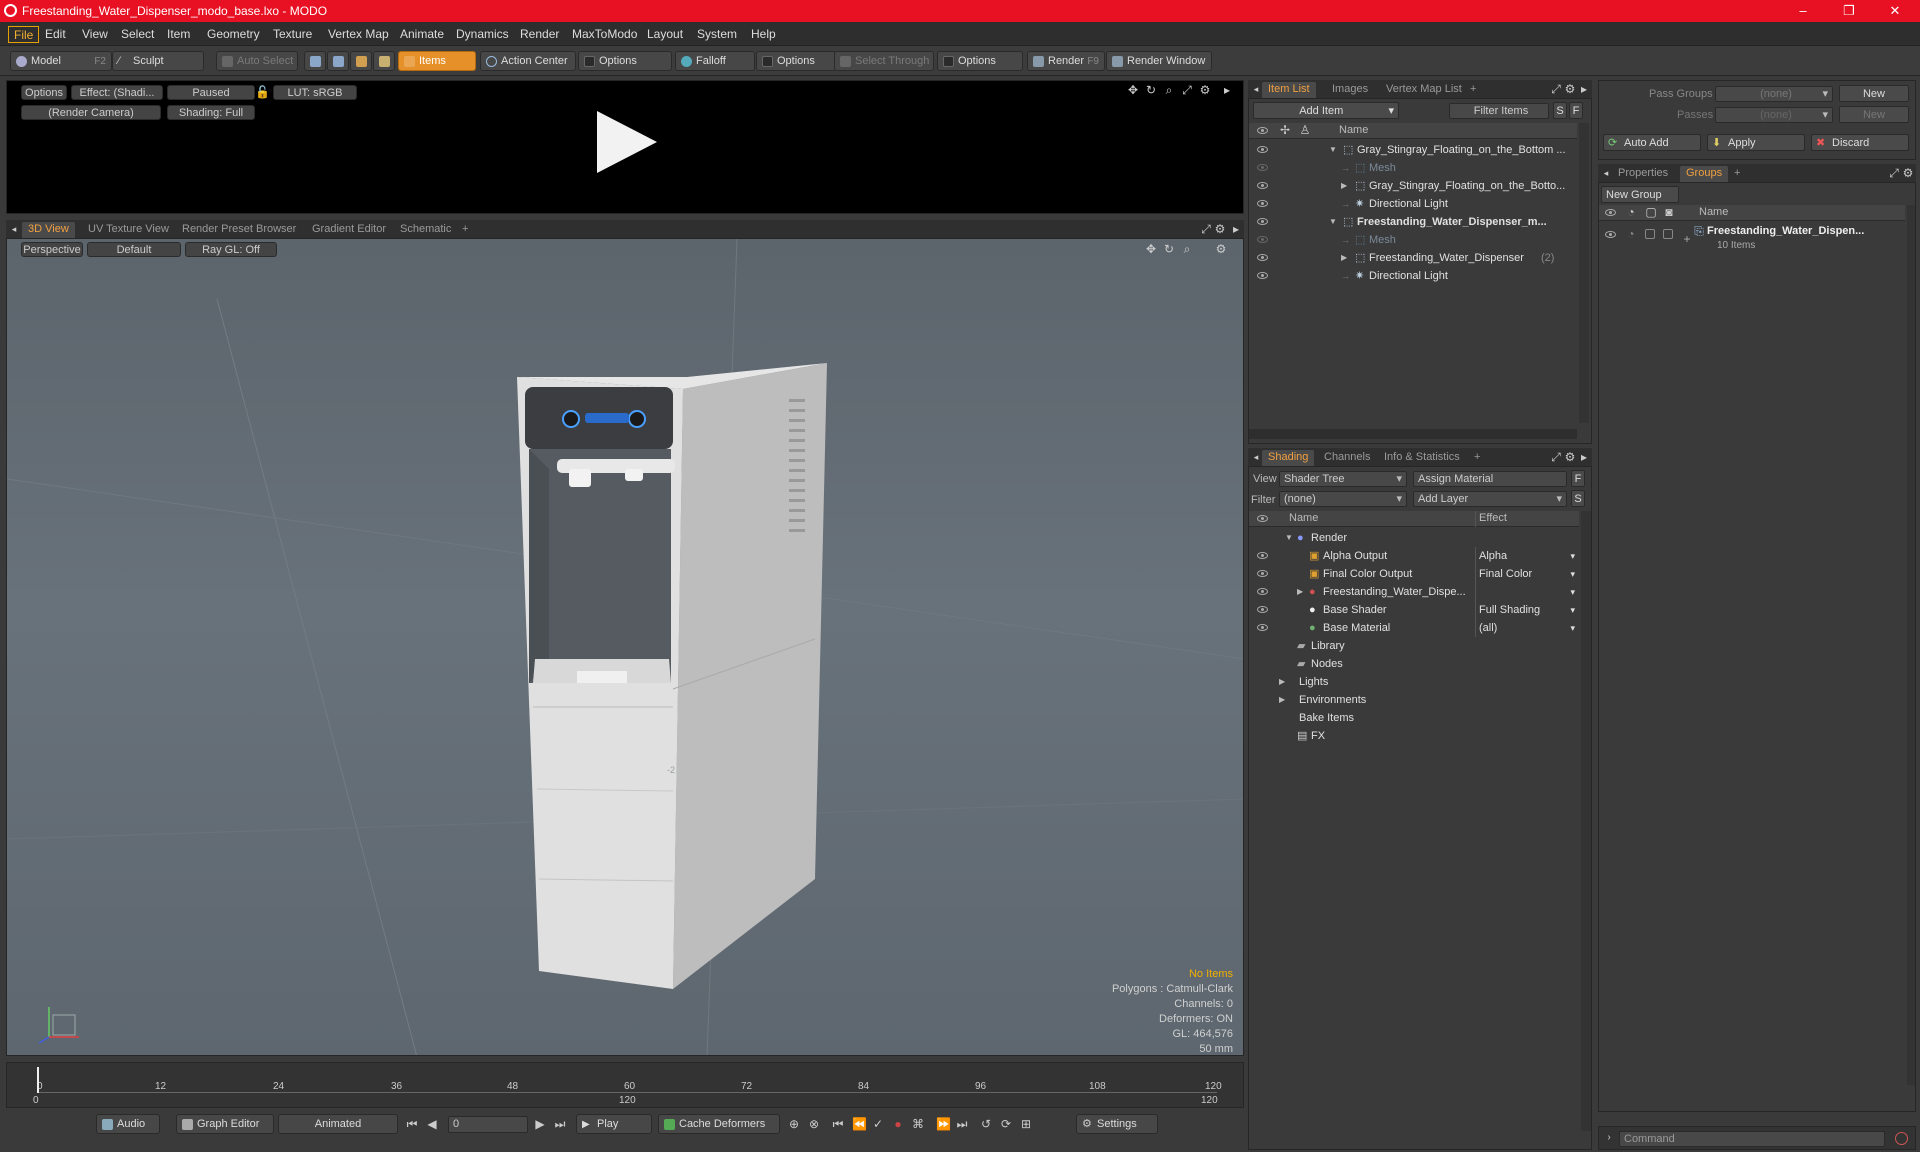 Image resolution: width=1920 pixels, height=1152 pixels. What do you see at coordinates (1289, 90) in the screenshot?
I see `tab-item-list: Item List` at bounding box center [1289, 90].